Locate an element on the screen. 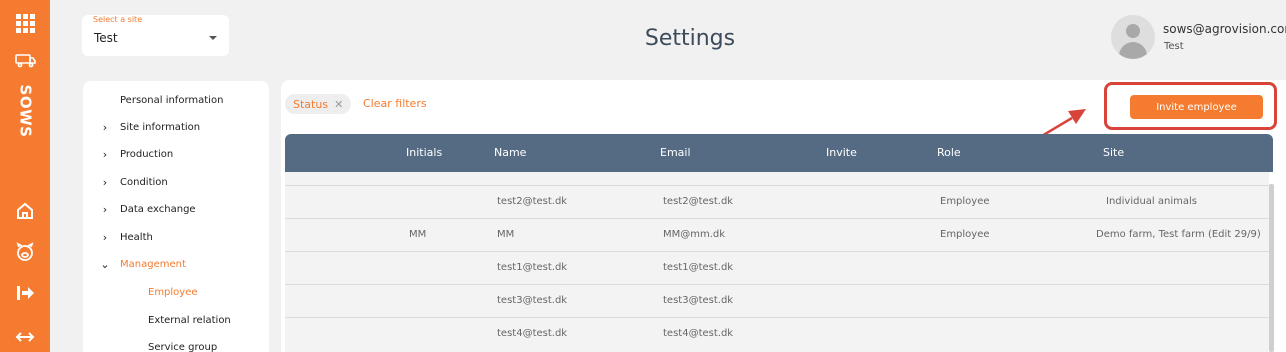 The width and height of the screenshot is (1286, 352). table-header: Initials Name Email Invite Role Site is located at coordinates (779, 153).